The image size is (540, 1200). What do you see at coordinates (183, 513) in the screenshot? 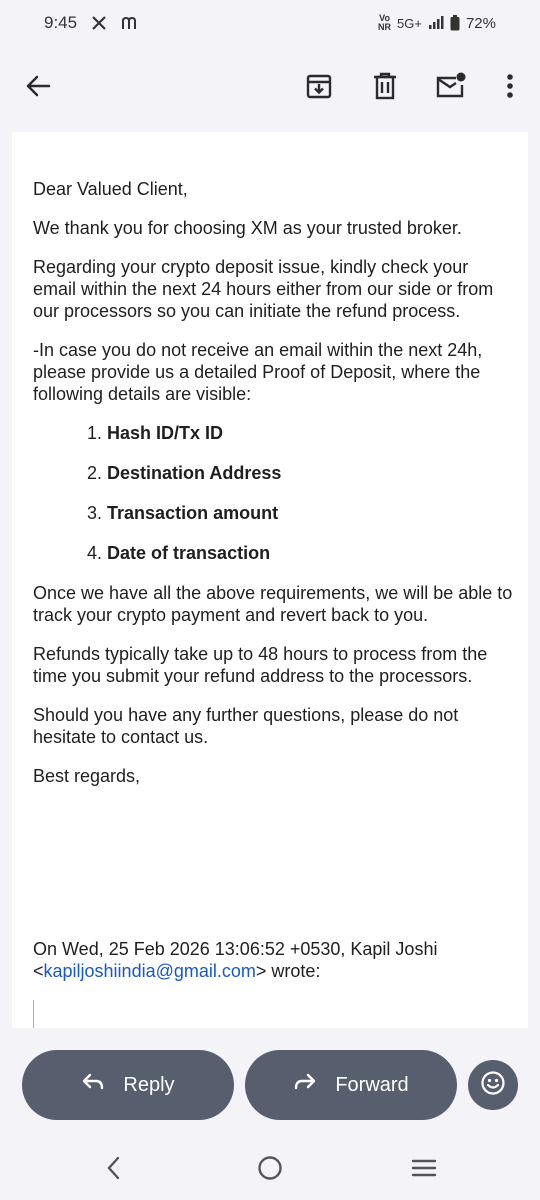
I see `list-item: 3. Transaction amount` at bounding box center [183, 513].